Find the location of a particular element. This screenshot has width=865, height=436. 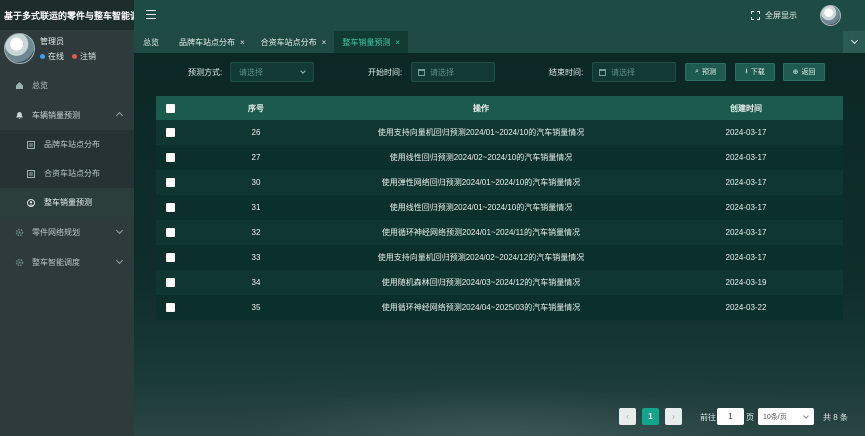

tab-brand-distribution: 品牌车站点分布 × is located at coordinates (212, 42).